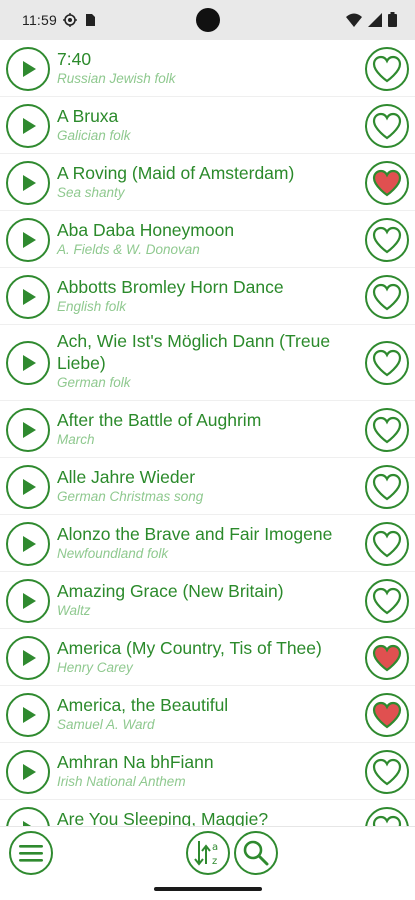  I want to click on song-row: Amazing Grace (New Britain) Waltz, so click(207, 600).